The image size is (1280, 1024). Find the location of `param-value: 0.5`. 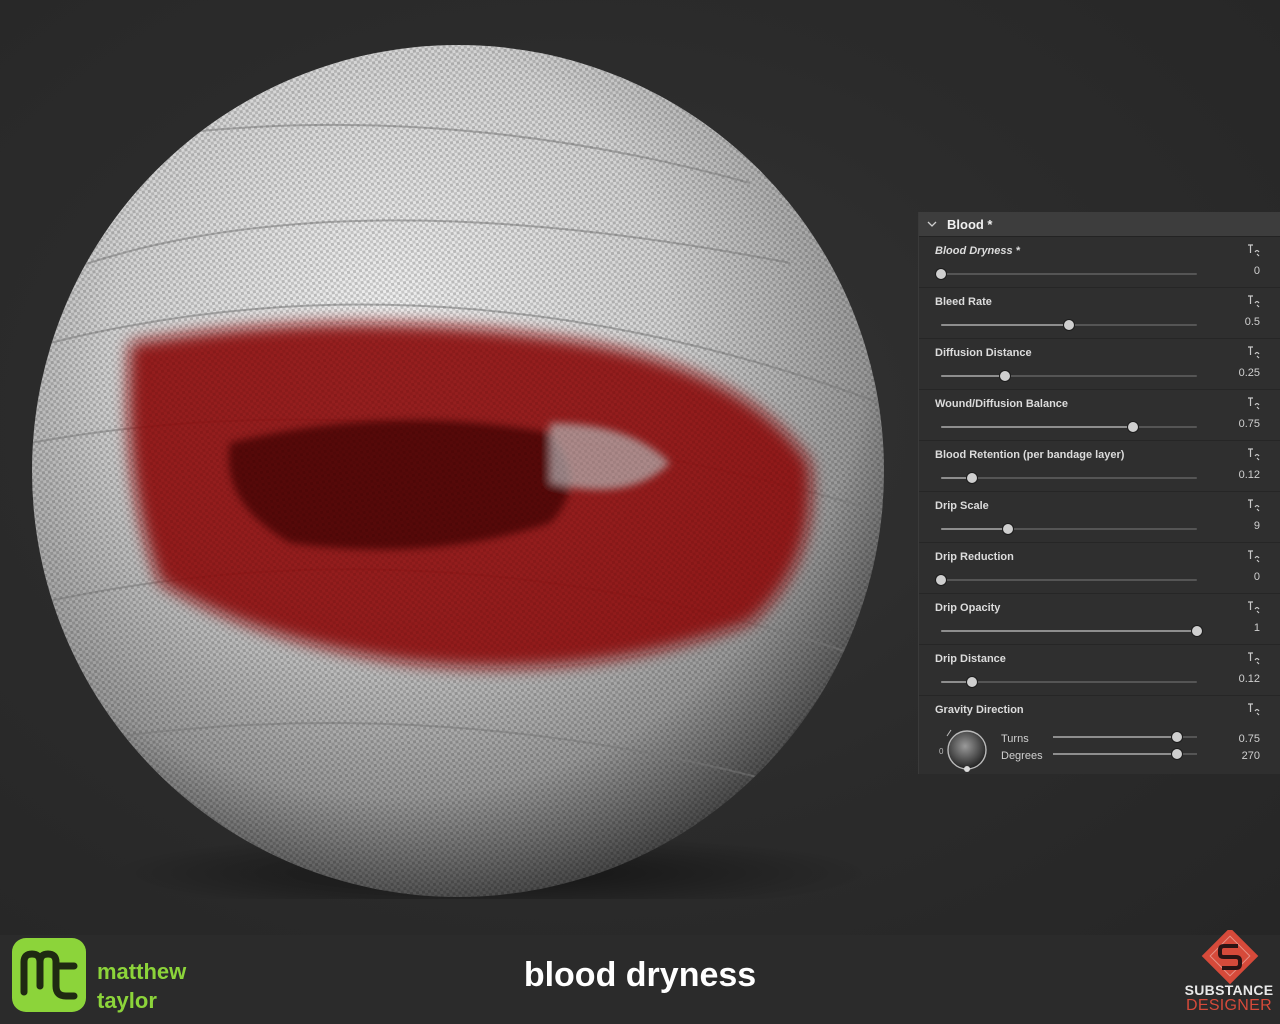

param-value: 0.5 is located at coordinates (1252, 322).